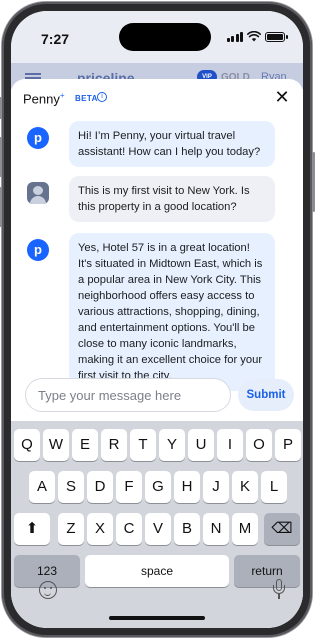 The width and height of the screenshot is (320, 639). I want to click on battery-icon, so click(276, 36).